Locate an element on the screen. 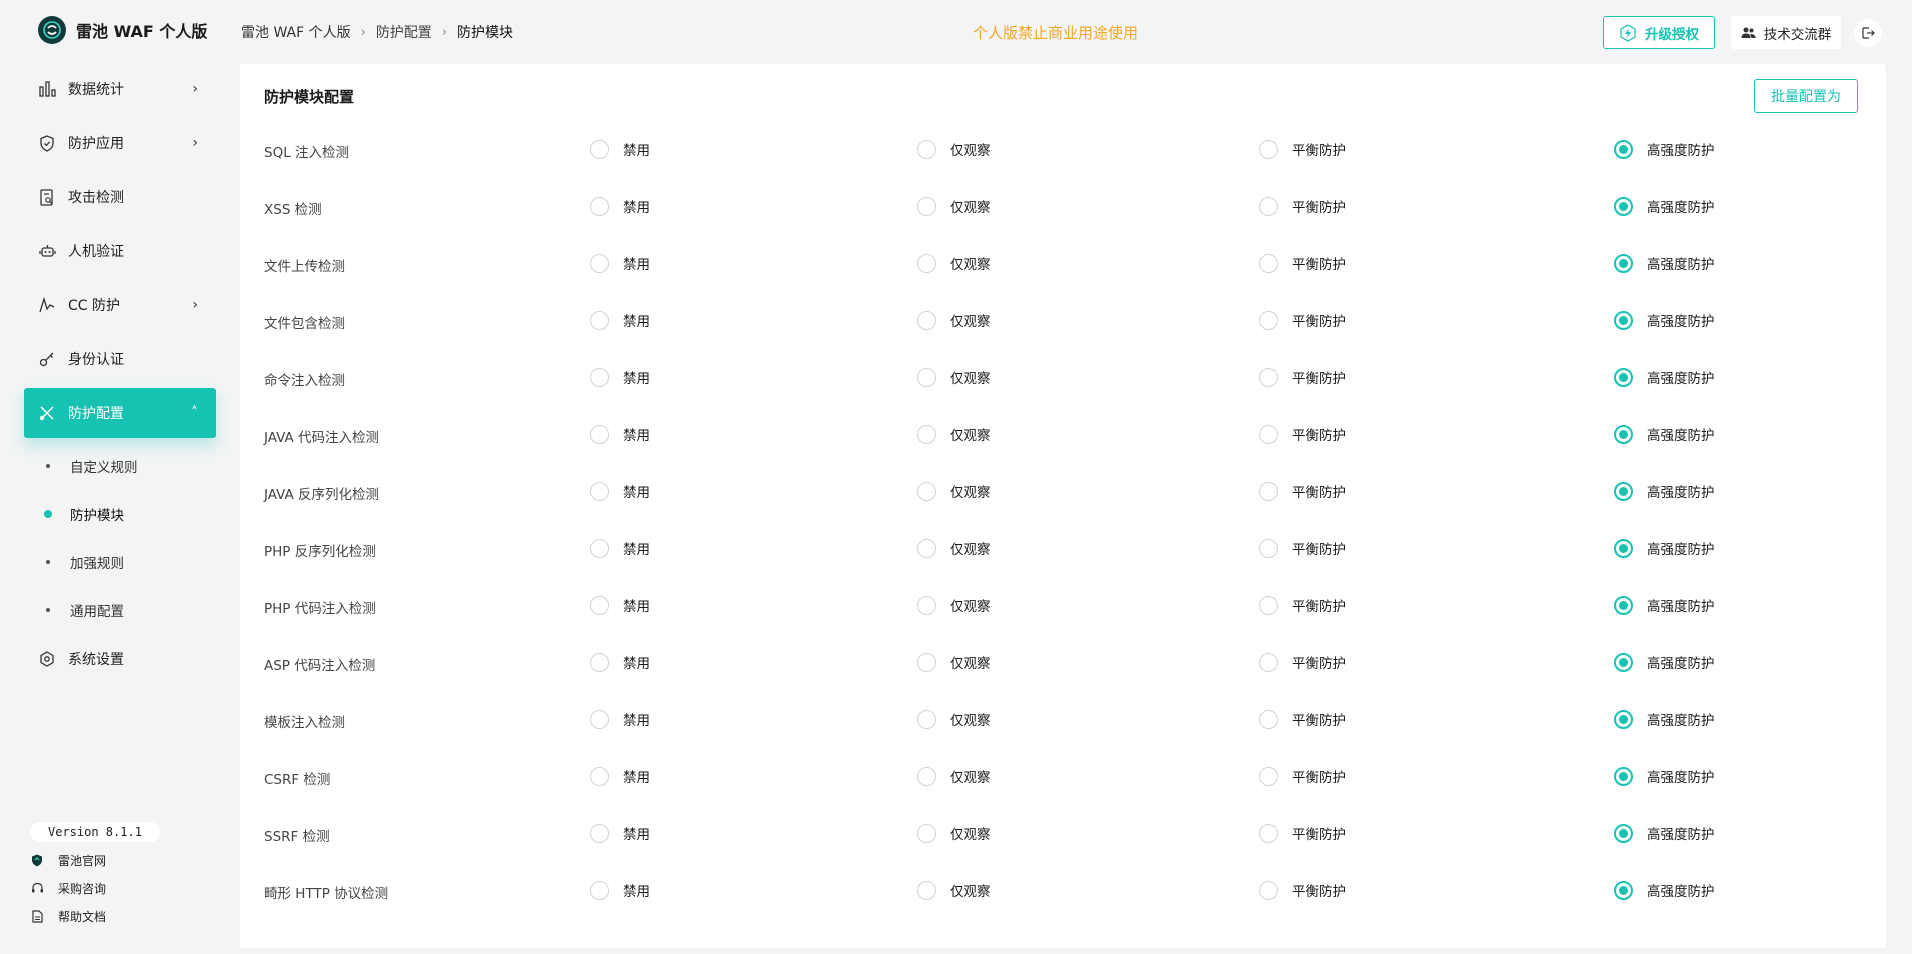 This screenshot has height=954, width=1912. sidebar-item-captcha: 人机验证 is located at coordinates (120, 251).